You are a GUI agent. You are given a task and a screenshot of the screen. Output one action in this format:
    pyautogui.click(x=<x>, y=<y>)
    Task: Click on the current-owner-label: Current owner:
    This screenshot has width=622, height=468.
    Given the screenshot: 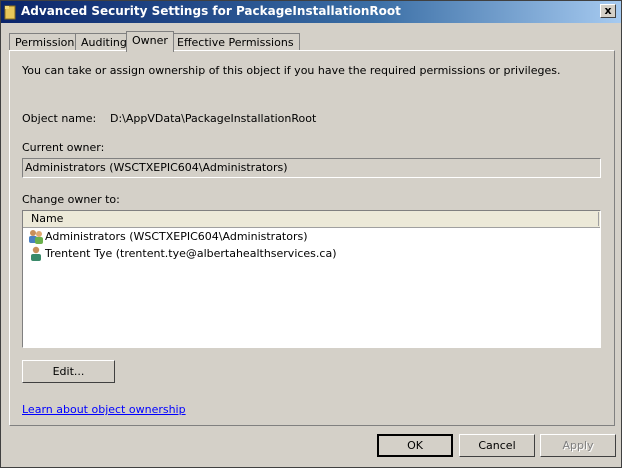 What is the action you would take?
    pyautogui.click(x=63, y=147)
    